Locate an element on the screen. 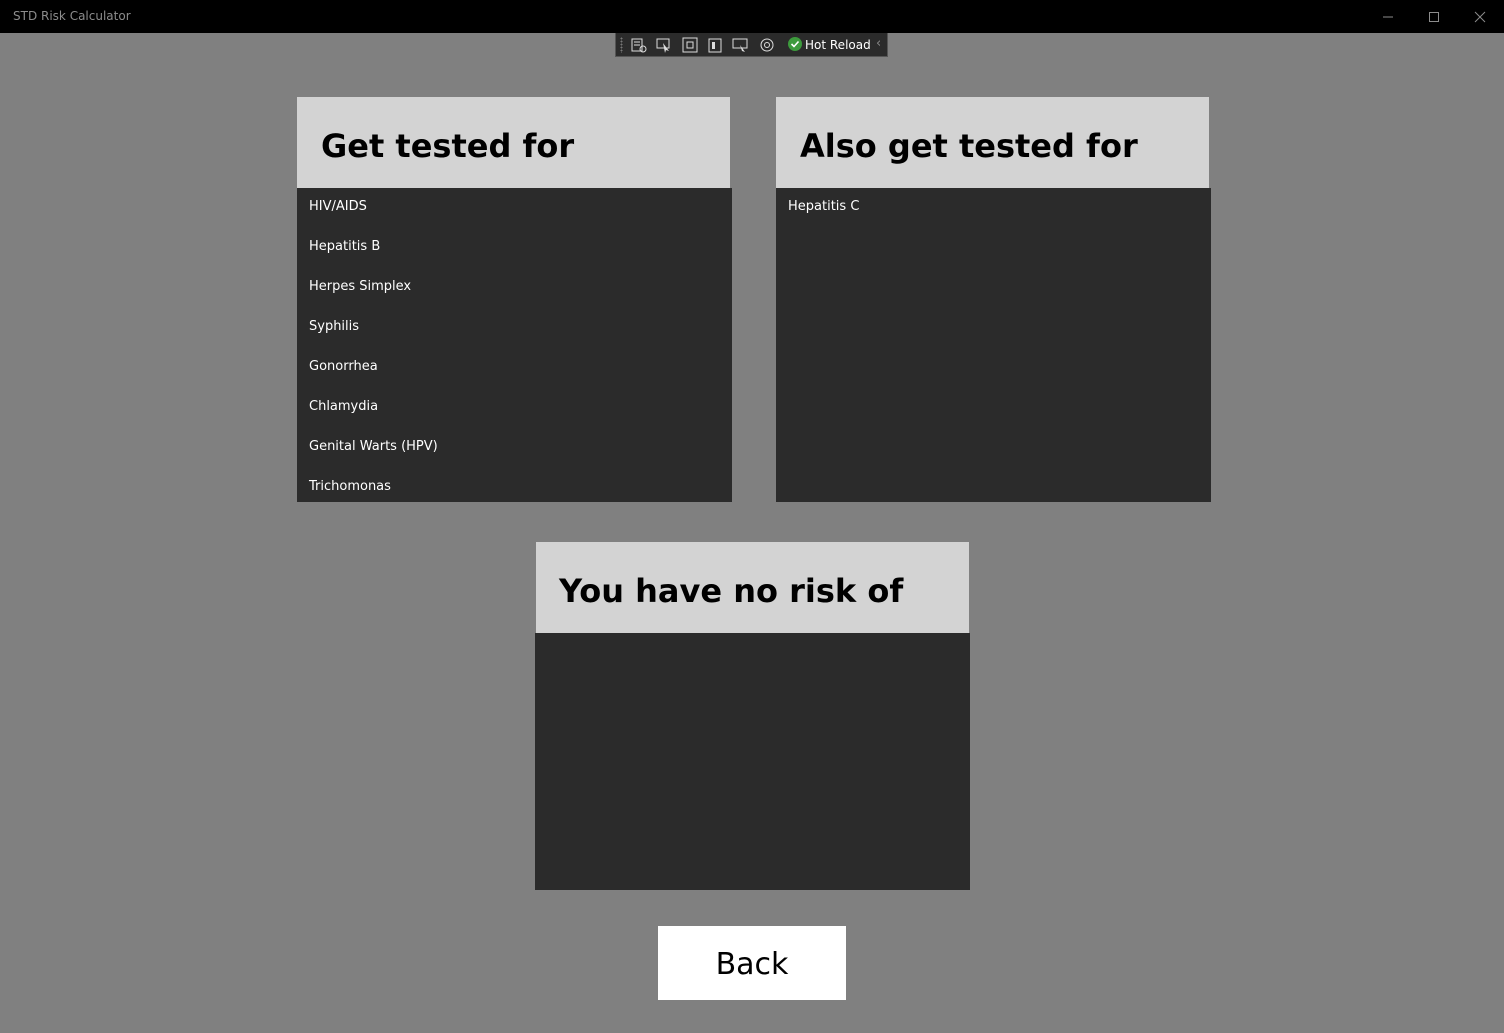 This screenshot has width=1504, height=1033. window-titlebar: STD Risk Calculator is located at coordinates (752, 16).